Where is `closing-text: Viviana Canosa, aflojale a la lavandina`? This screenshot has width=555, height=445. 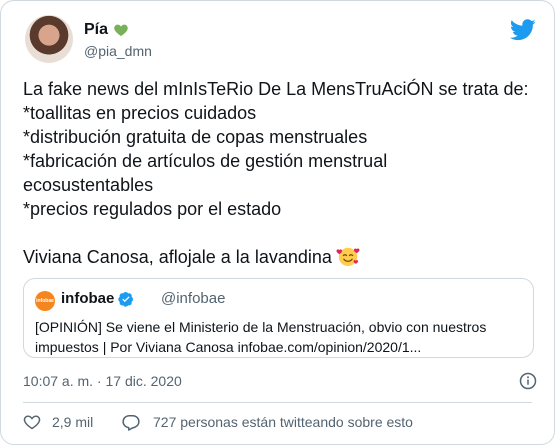
closing-text: Viviana Canosa, aflojale a la lavandina is located at coordinates (177, 257).